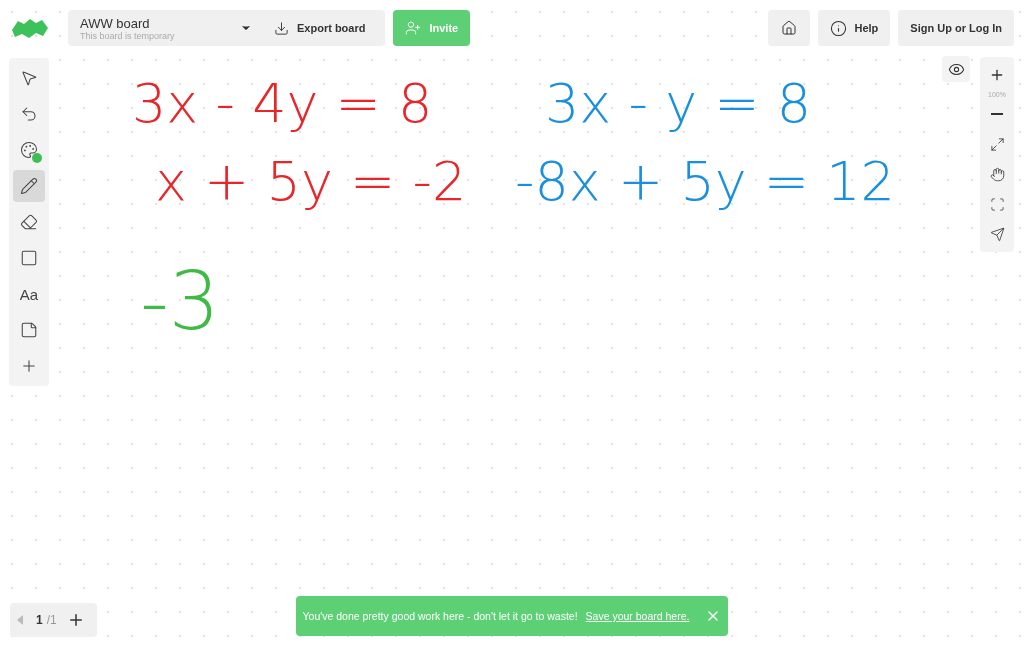 This screenshot has height=648, width=1024. I want to click on pencil-icon, so click(29, 186).